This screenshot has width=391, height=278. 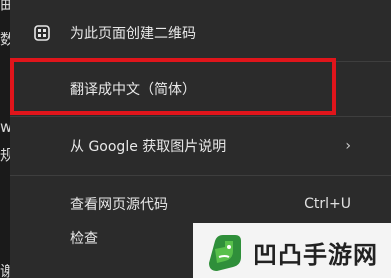 What do you see at coordinates (119, 205) in the screenshot?
I see `menu-item-label: 查看网页源代码` at bounding box center [119, 205].